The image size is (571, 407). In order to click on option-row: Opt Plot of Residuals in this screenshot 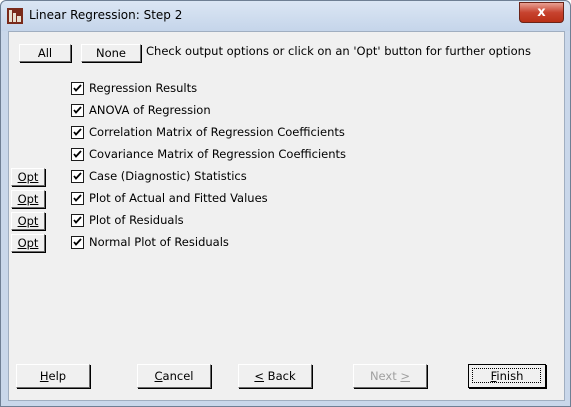, I will do `click(286, 222)`.